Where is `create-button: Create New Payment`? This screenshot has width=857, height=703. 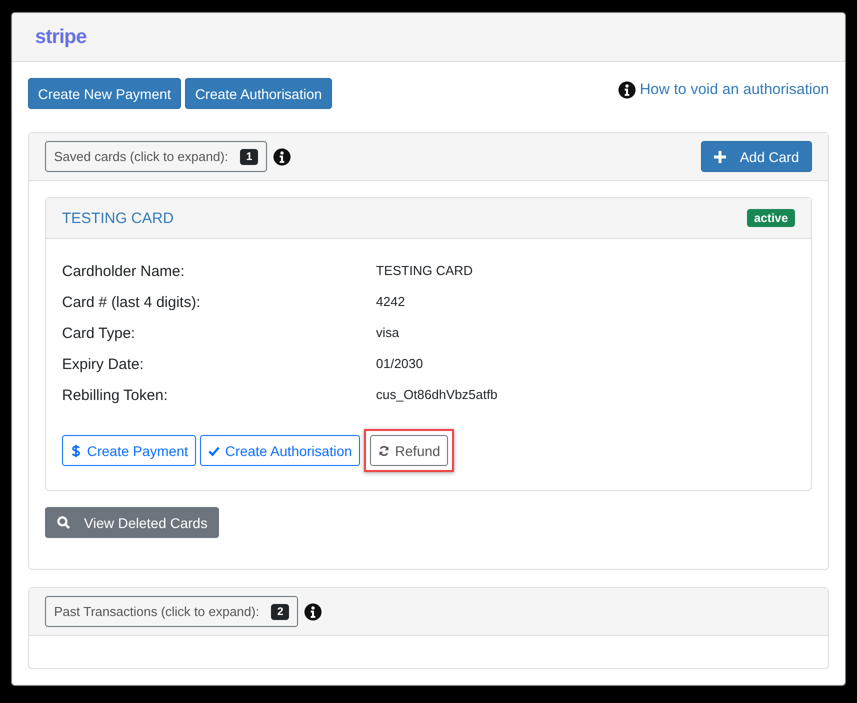 create-button: Create New Payment is located at coordinates (105, 93).